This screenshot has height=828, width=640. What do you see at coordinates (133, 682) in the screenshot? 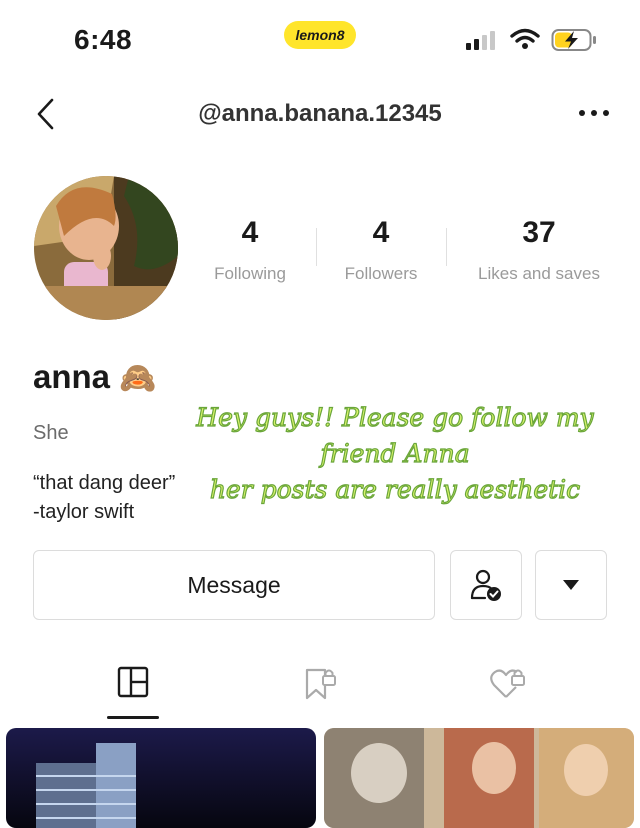
I see `grid-icon` at bounding box center [133, 682].